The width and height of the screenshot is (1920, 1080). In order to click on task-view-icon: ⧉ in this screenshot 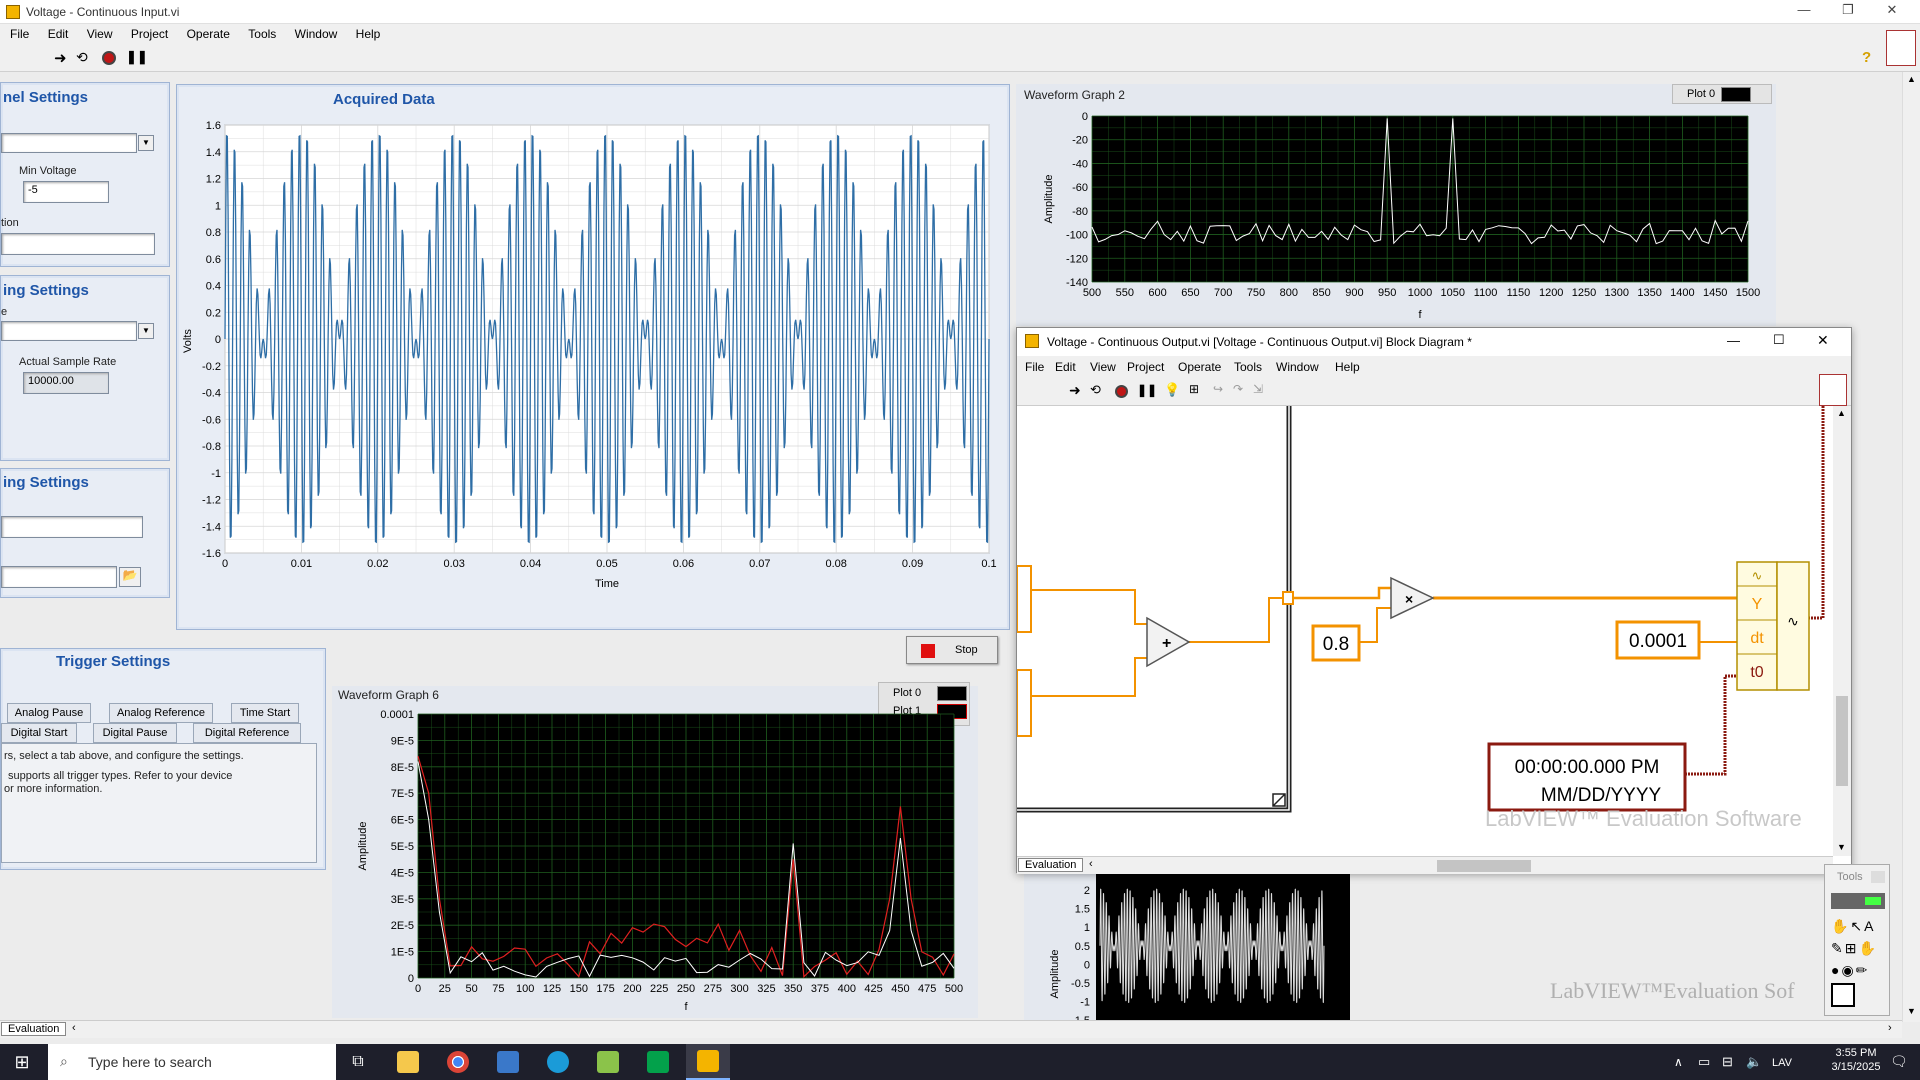, I will do `click(358, 1062)`.